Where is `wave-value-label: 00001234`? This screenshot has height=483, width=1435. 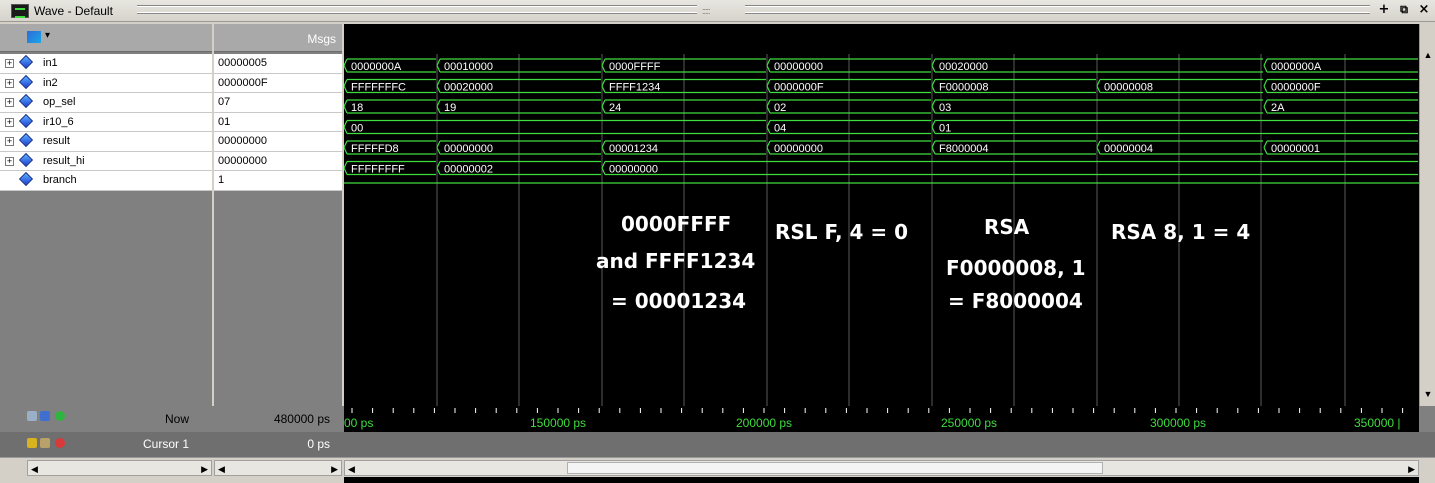 wave-value-label: 00001234 is located at coordinates (633, 149).